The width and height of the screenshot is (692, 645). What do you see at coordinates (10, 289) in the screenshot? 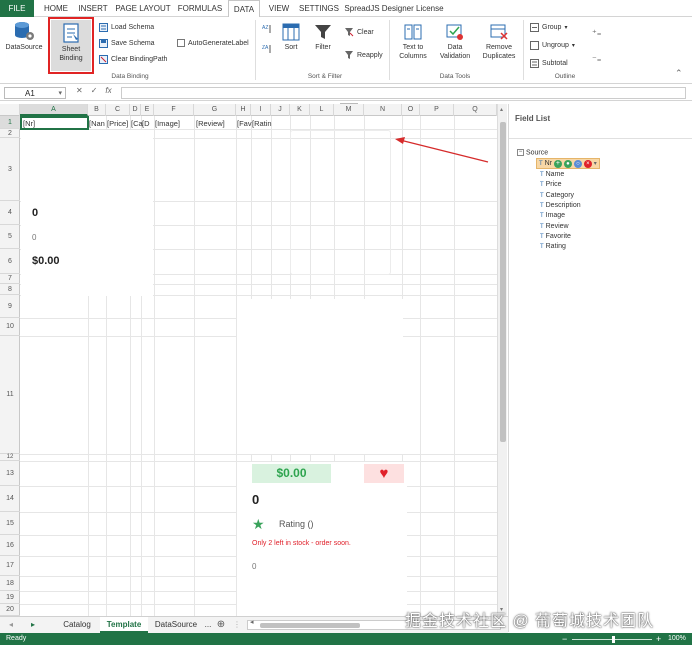
I see `row-header-8: 8` at bounding box center [10, 289].